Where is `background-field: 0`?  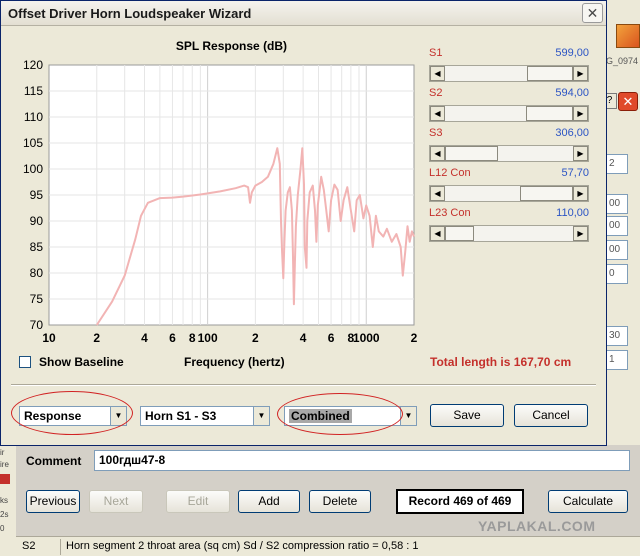 background-field: 0 is located at coordinates (617, 274).